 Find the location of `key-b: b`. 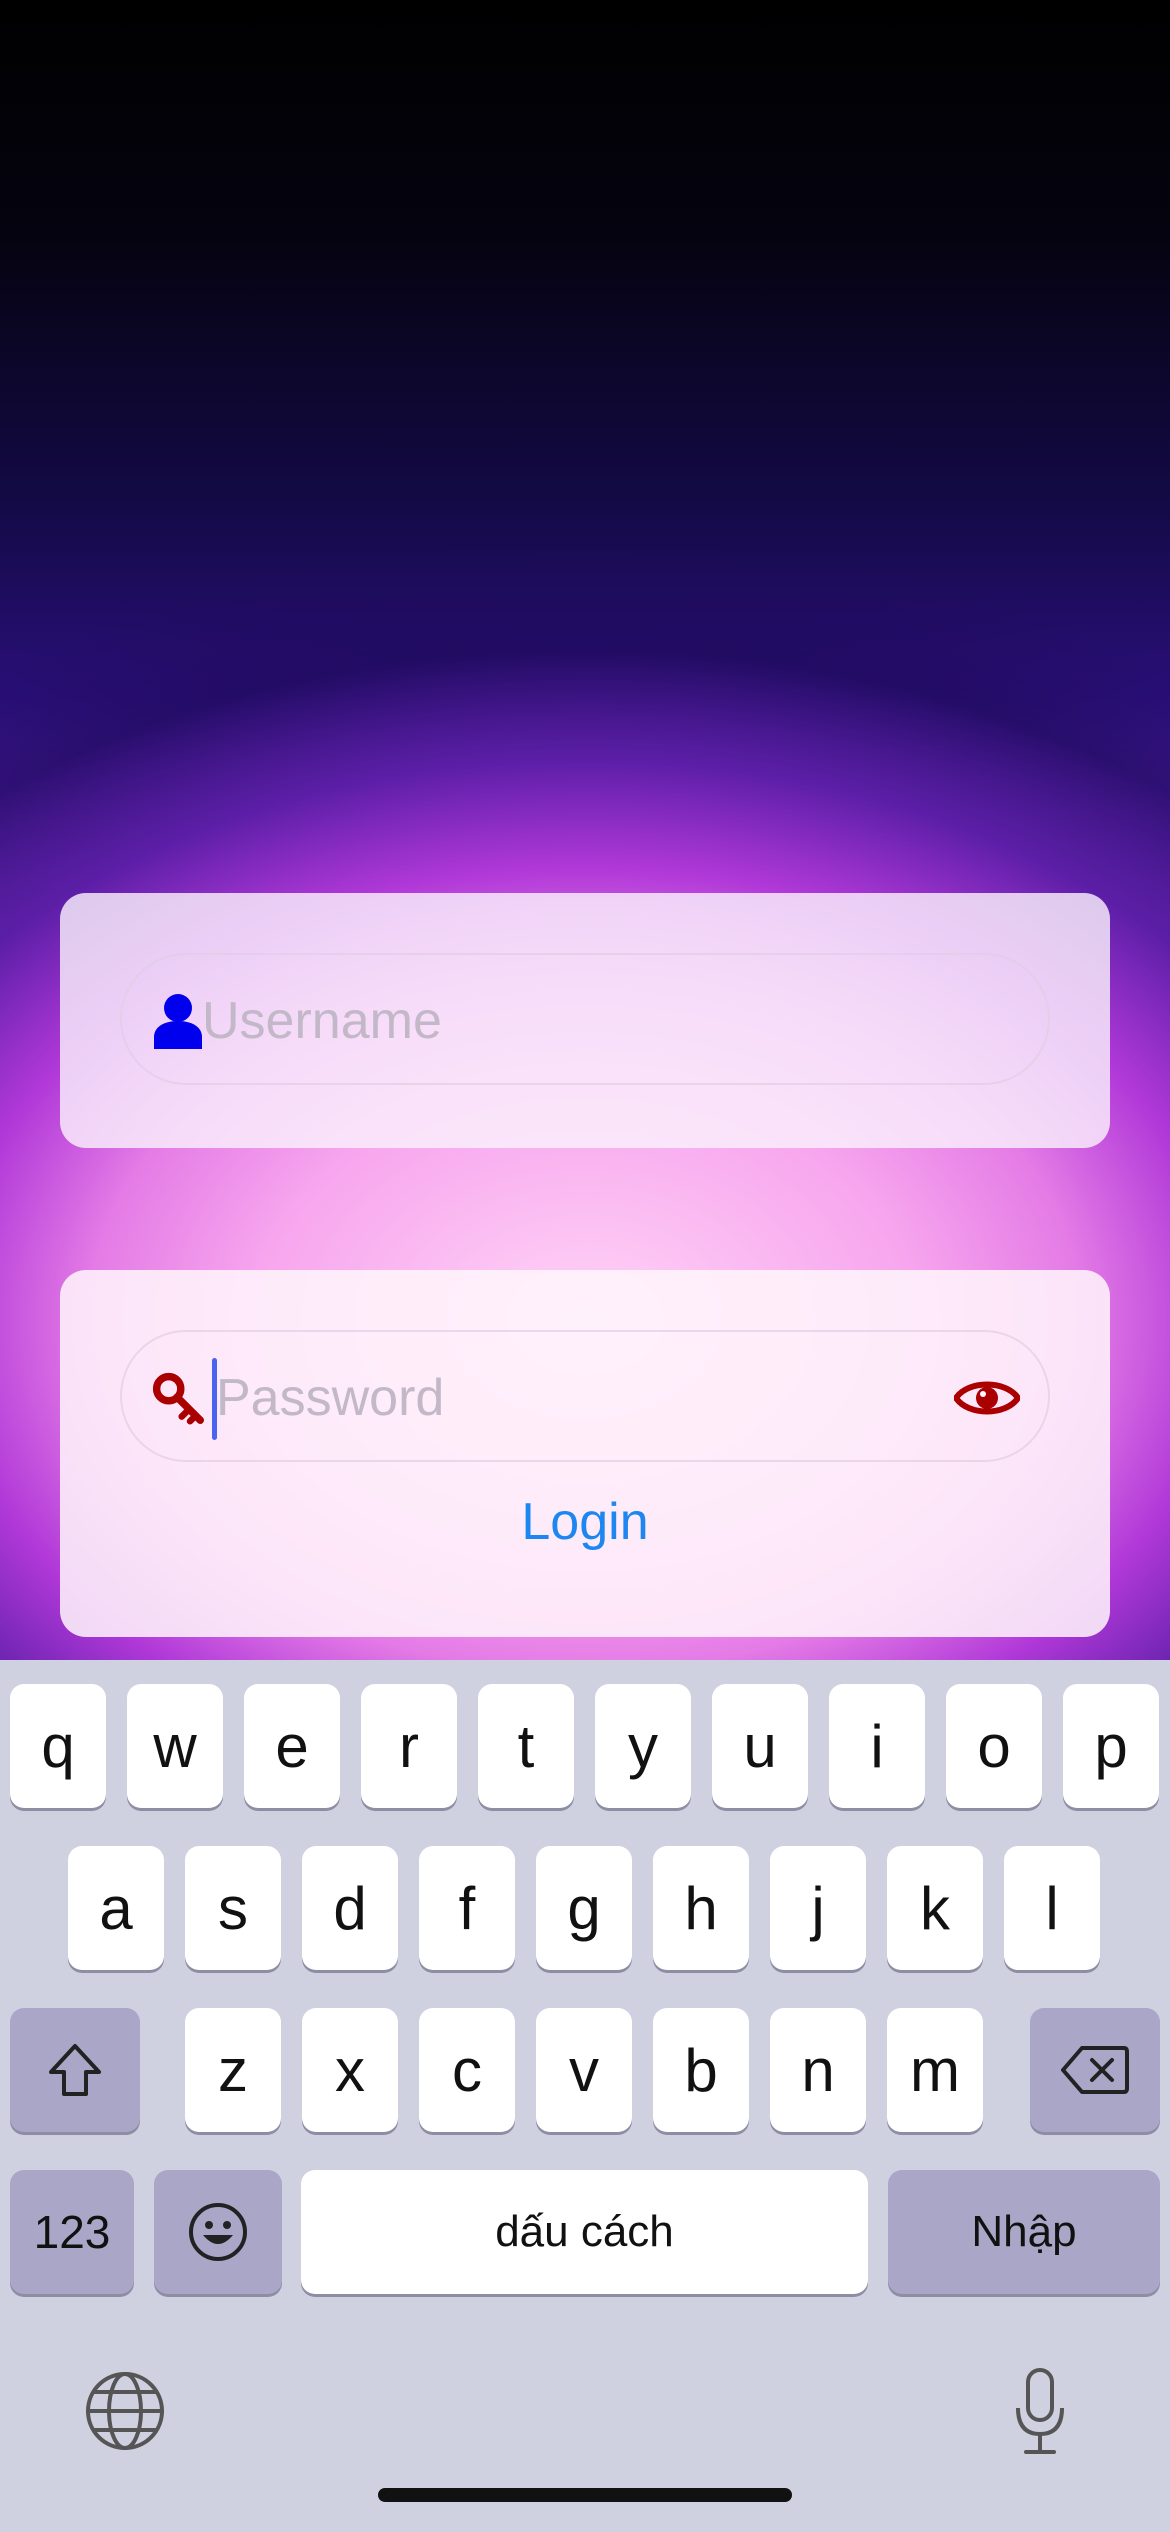

key-b: b is located at coordinates (701, 2070).